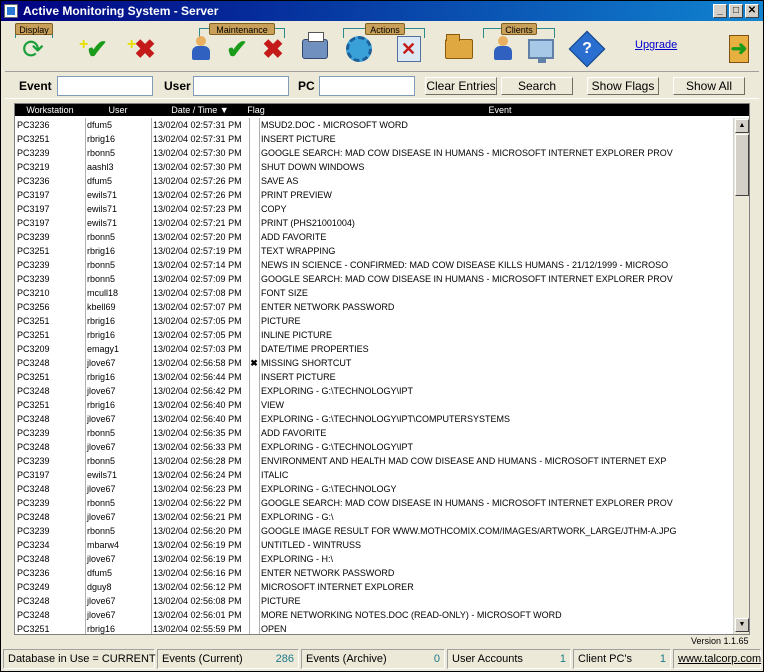 The height and width of the screenshot is (672, 764). I want to click on refresh-button: ⟳, so click(33, 49).